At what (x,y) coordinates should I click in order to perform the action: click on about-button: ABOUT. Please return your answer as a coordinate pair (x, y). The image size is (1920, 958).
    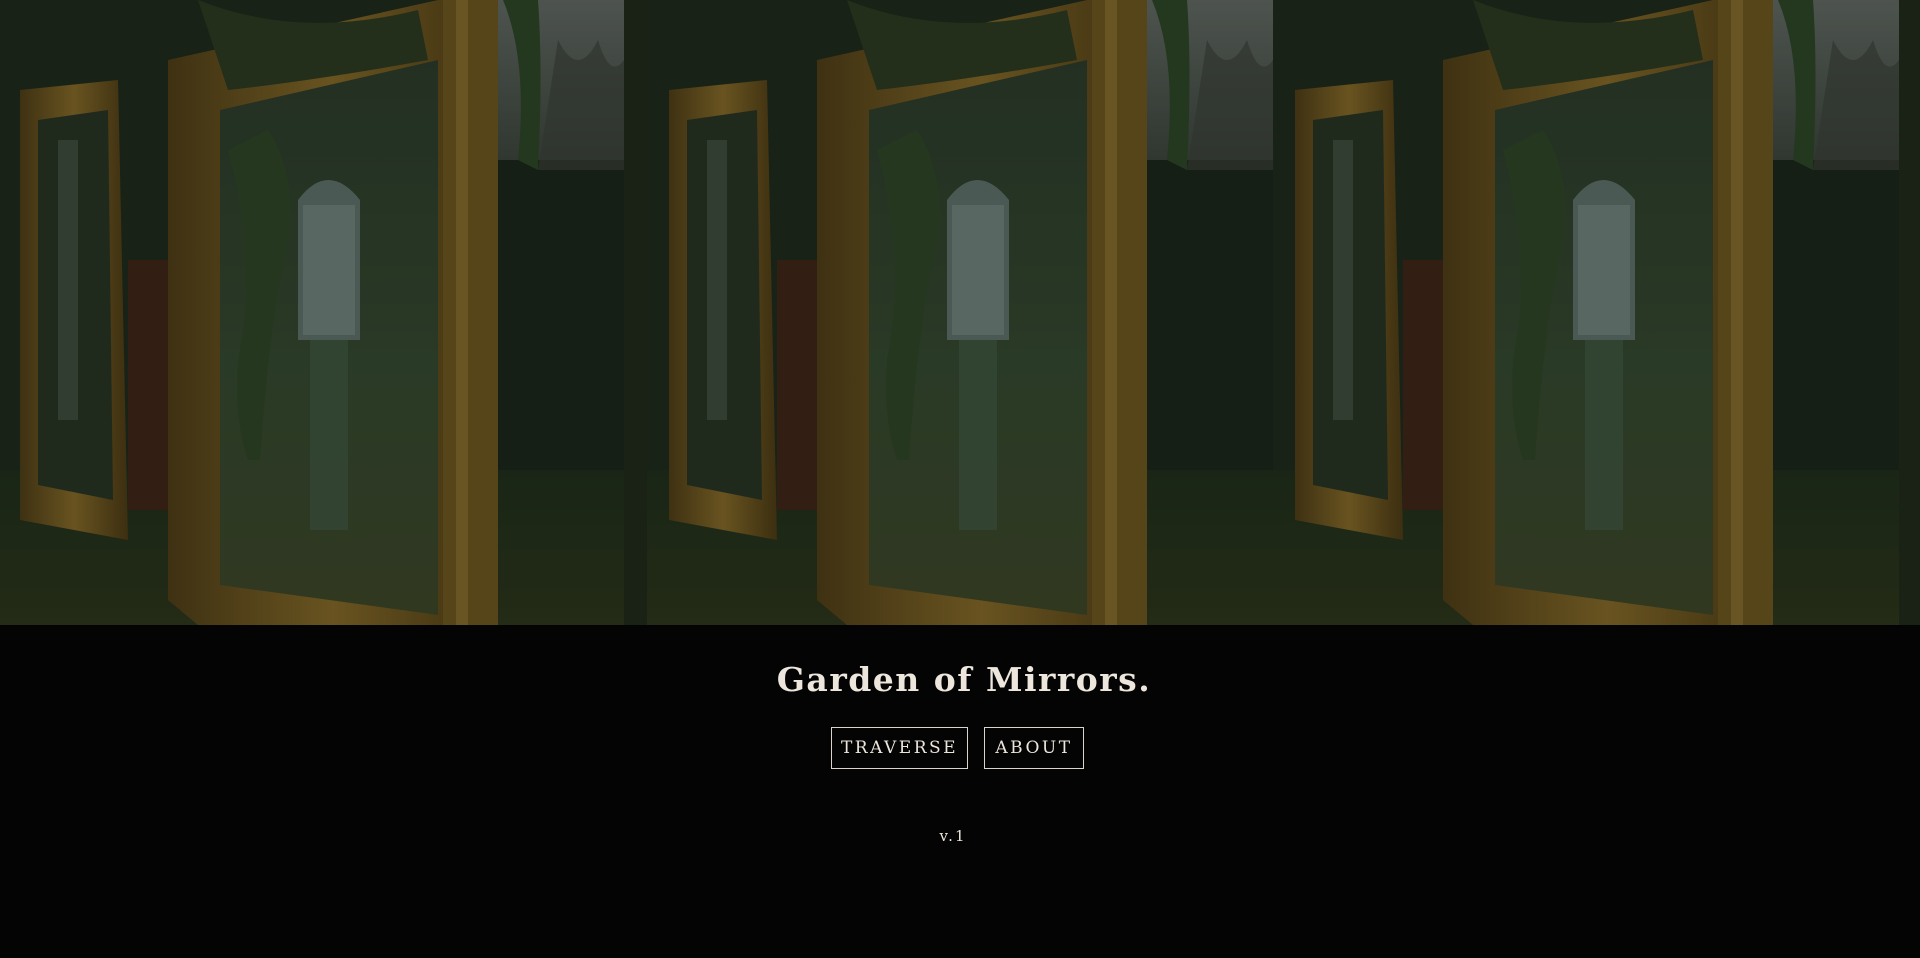
    Looking at the image, I should click on (1034, 748).